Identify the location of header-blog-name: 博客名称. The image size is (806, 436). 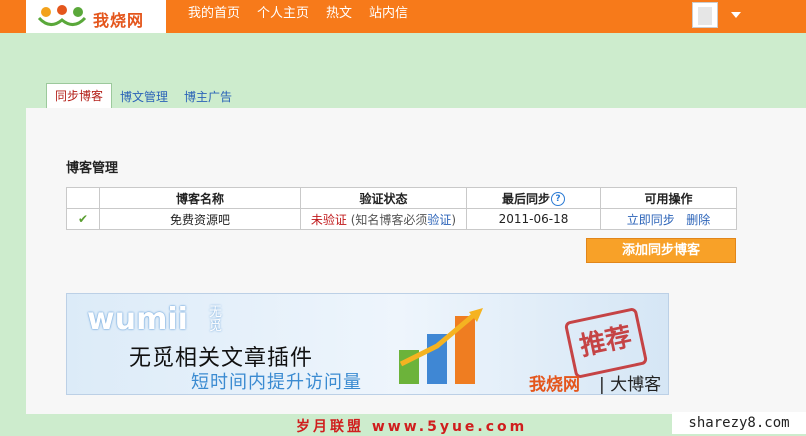
(200, 198).